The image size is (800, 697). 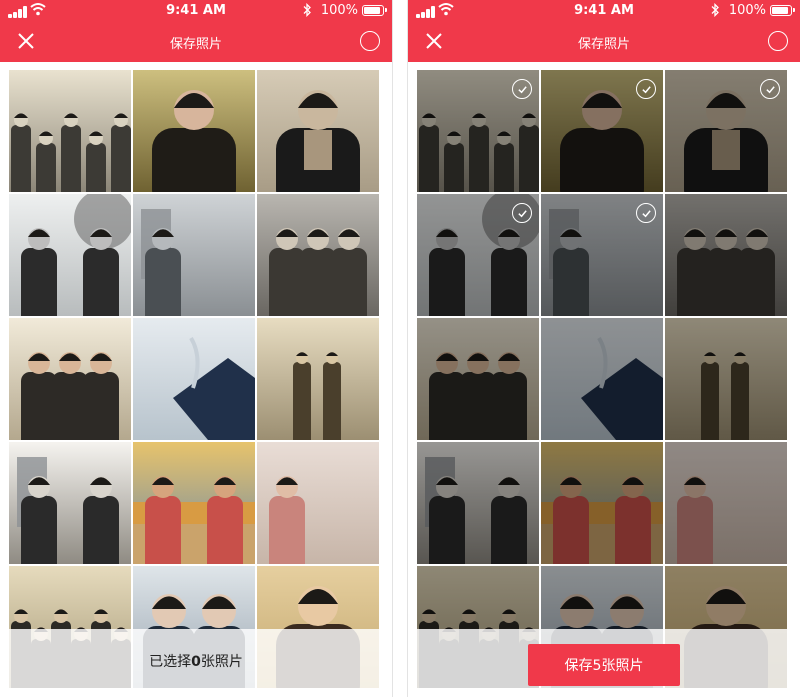 I want to click on save-photos-button: 保存5张照片, so click(x=604, y=665).